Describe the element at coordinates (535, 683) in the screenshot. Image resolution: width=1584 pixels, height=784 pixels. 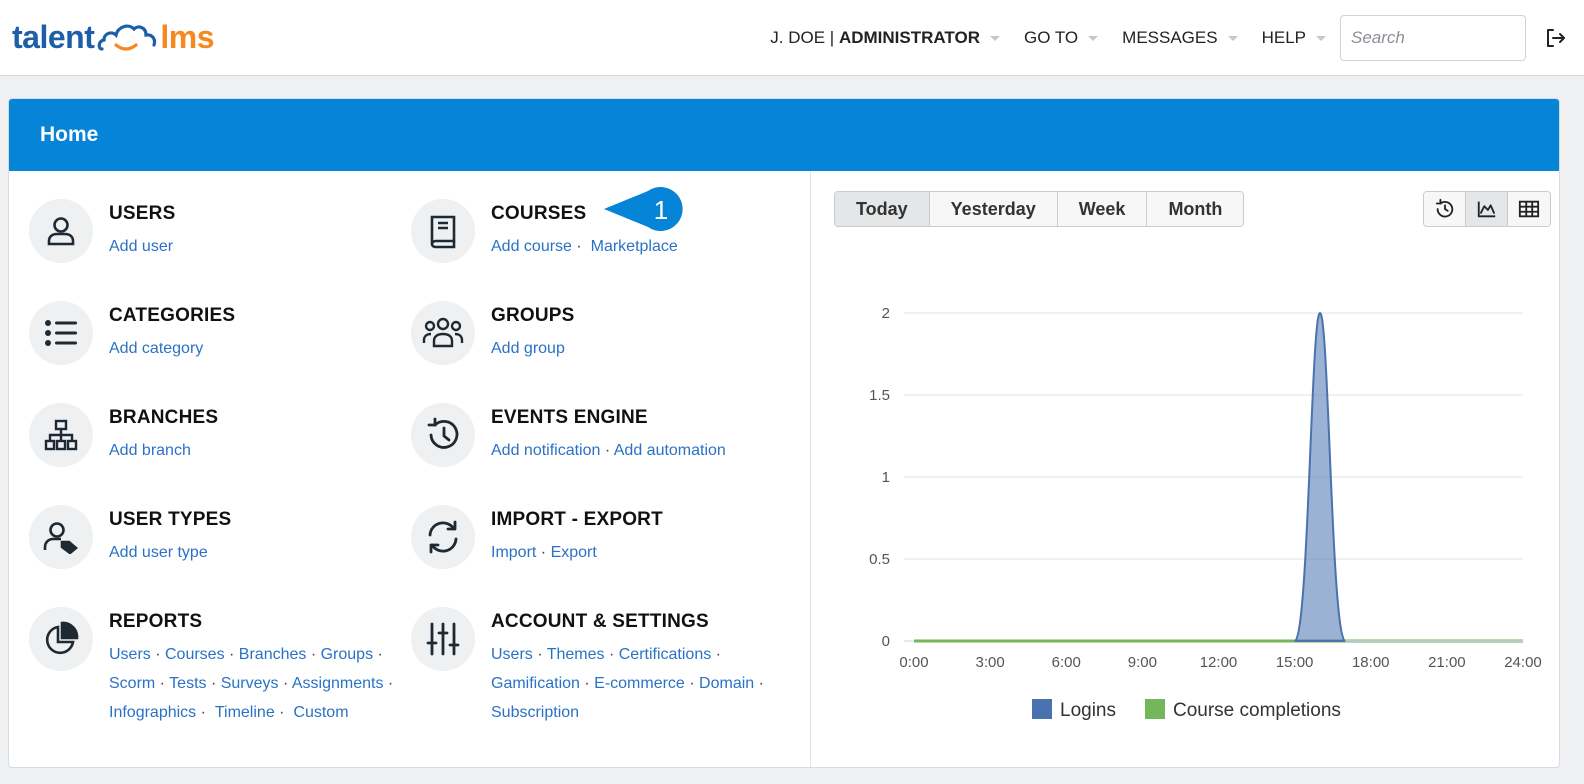
I see `settings-gamification-link: Gamification` at that location.